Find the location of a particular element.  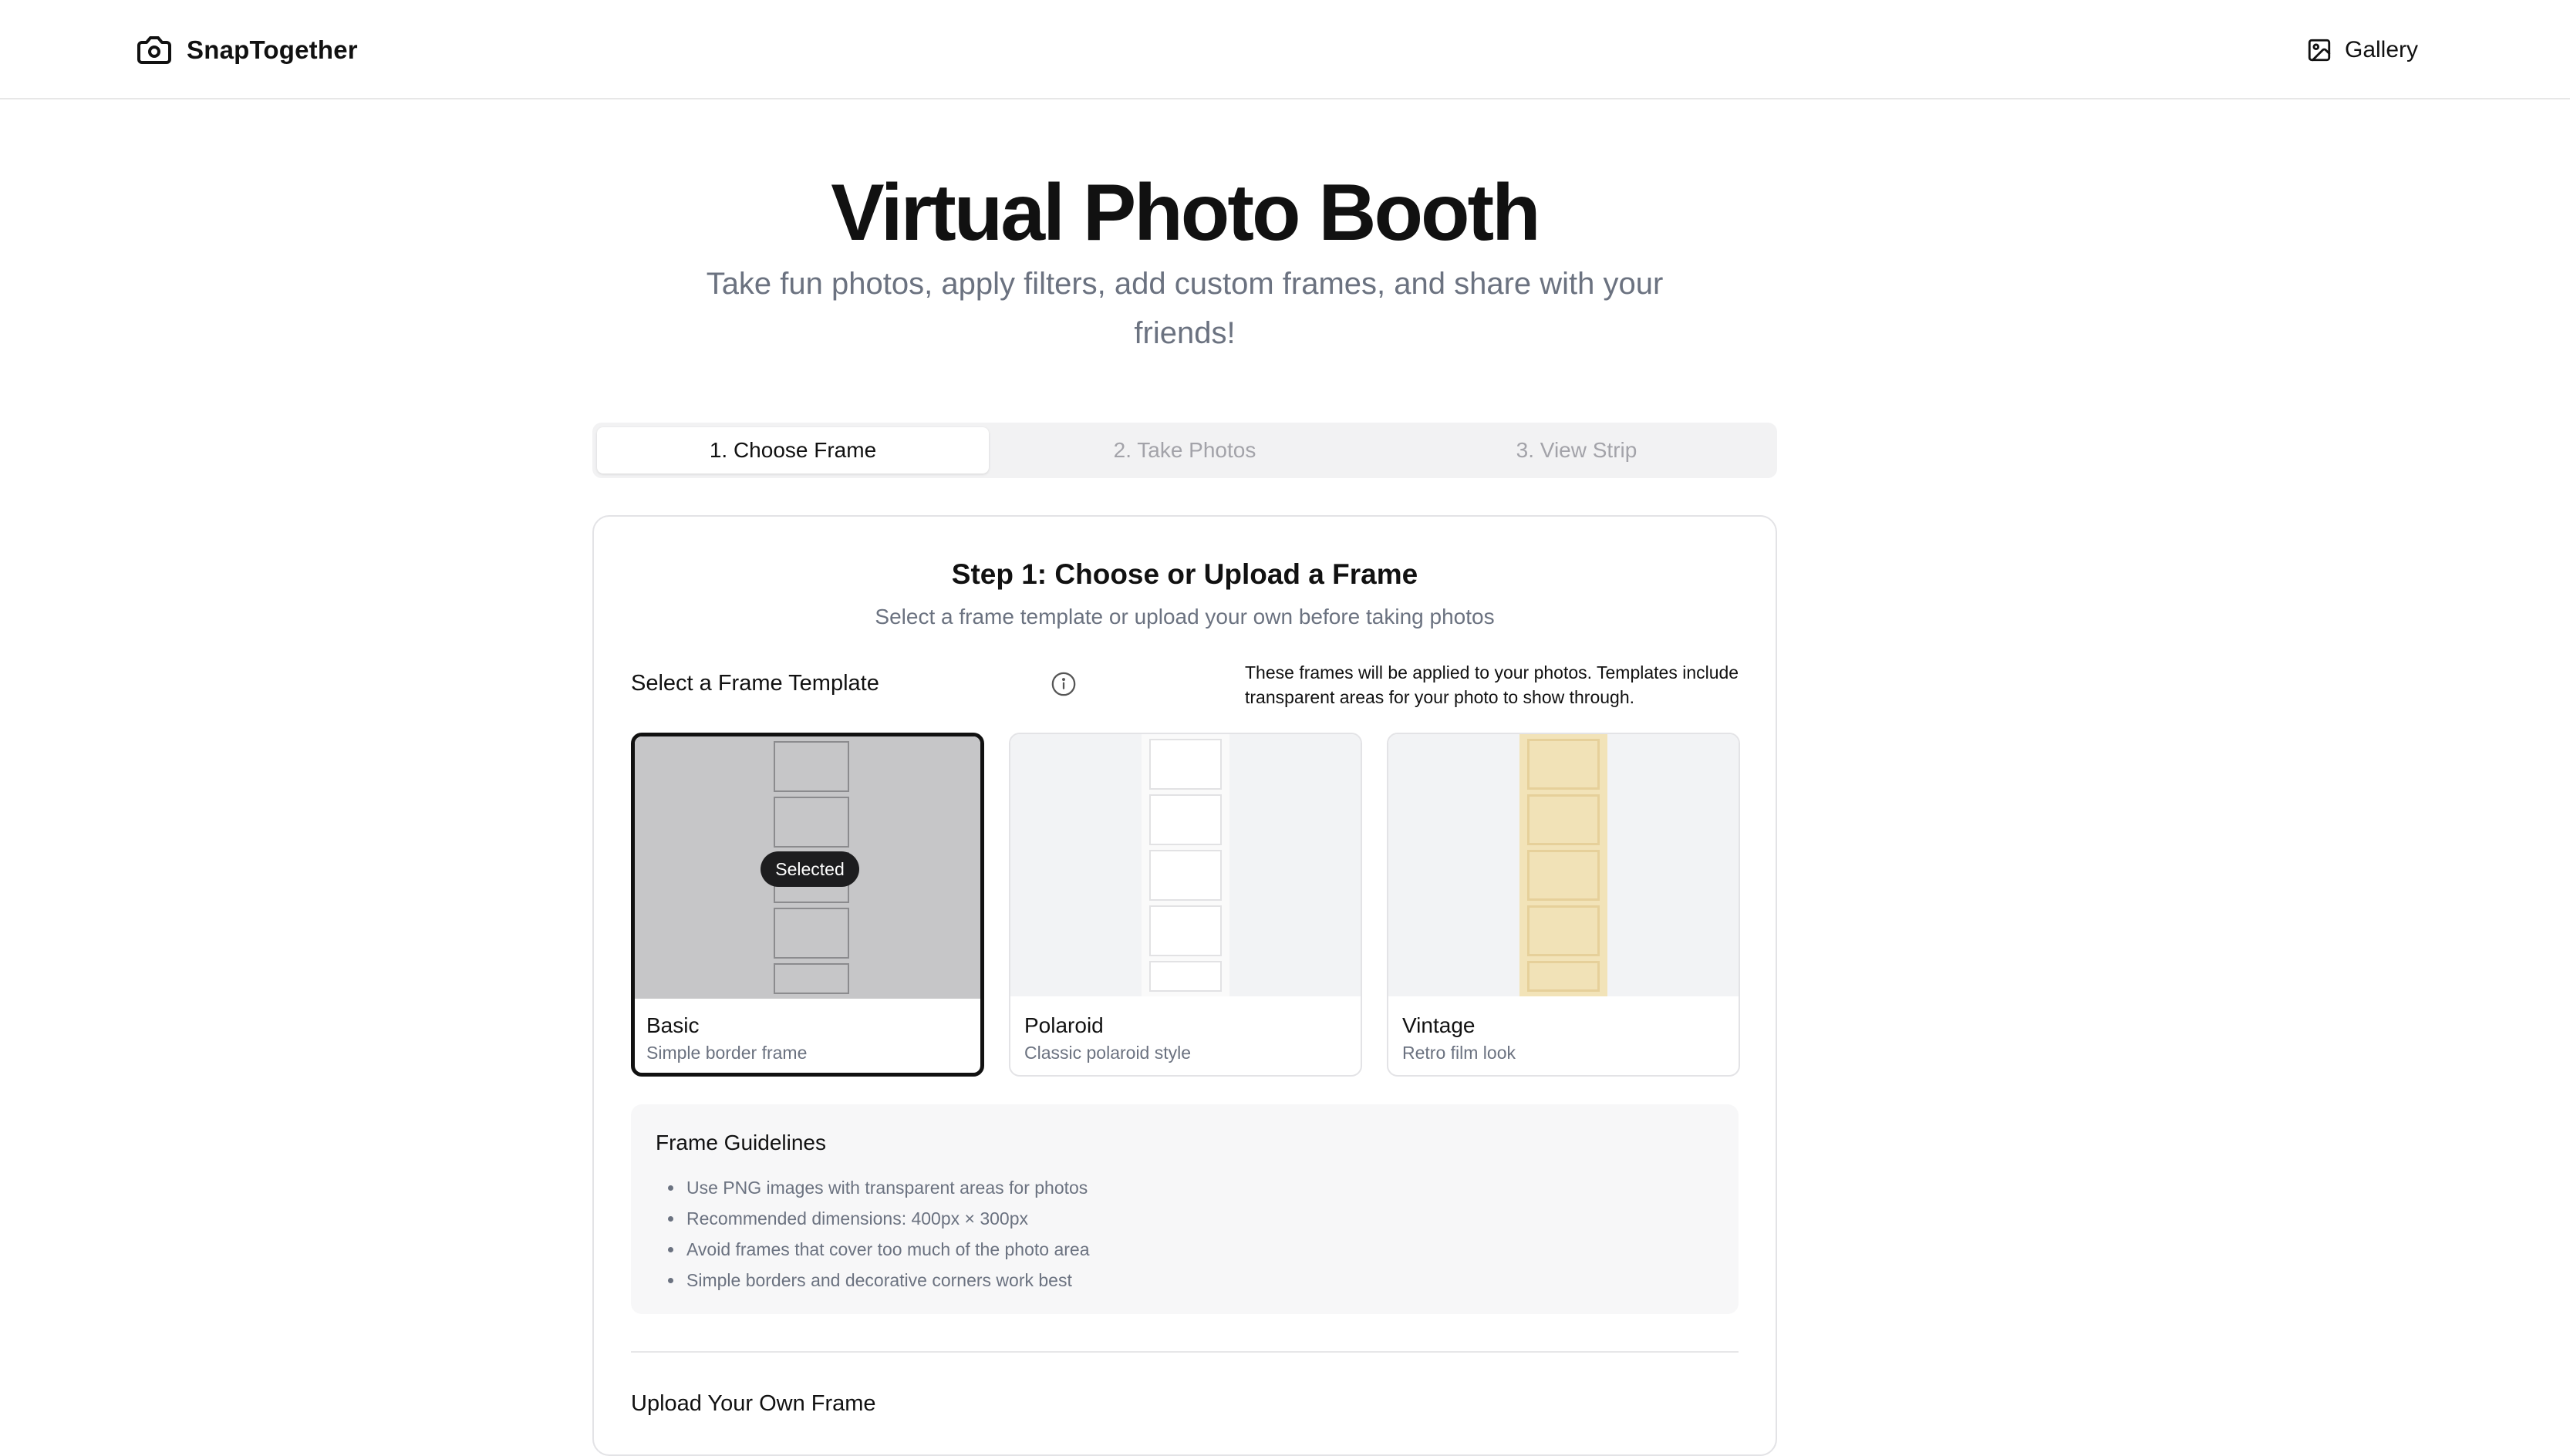

frame-option-basic: Selected Basic Simple border frame is located at coordinates (808, 905).